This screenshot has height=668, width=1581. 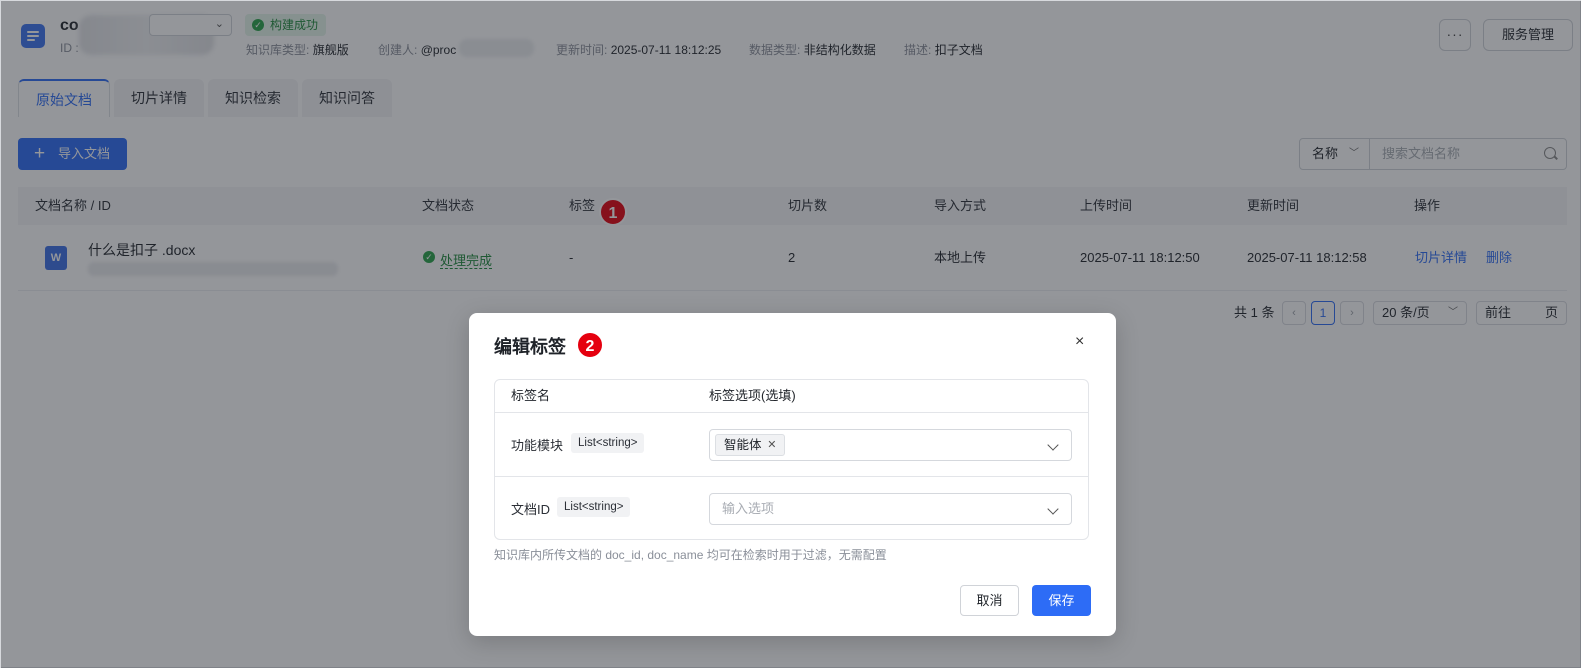 What do you see at coordinates (537, 445) in the screenshot?
I see `tag-name: 功能模块` at bounding box center [537, 445].